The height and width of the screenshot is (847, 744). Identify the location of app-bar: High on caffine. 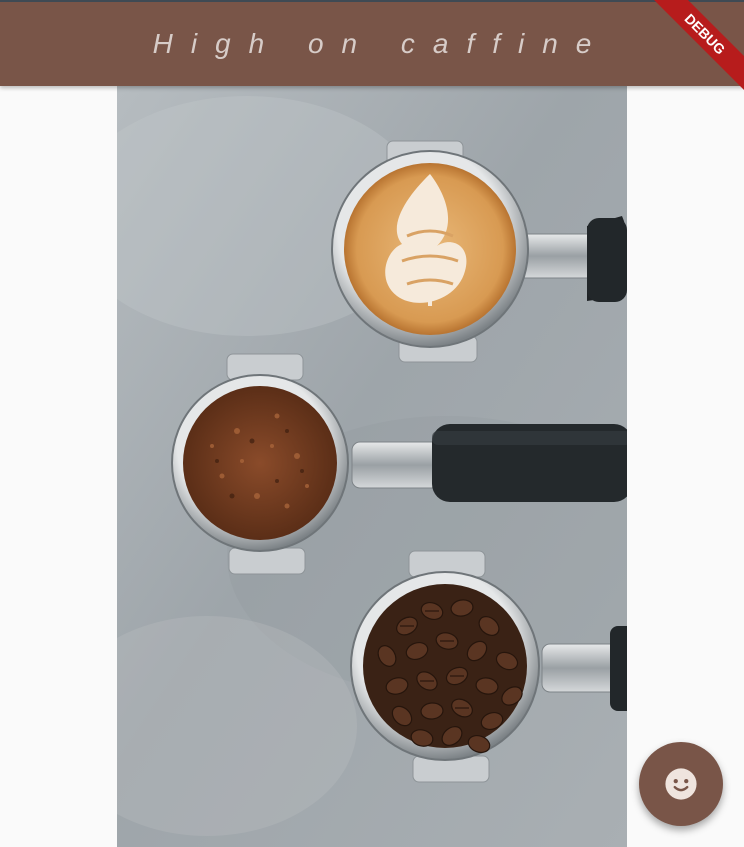
(372, 43).